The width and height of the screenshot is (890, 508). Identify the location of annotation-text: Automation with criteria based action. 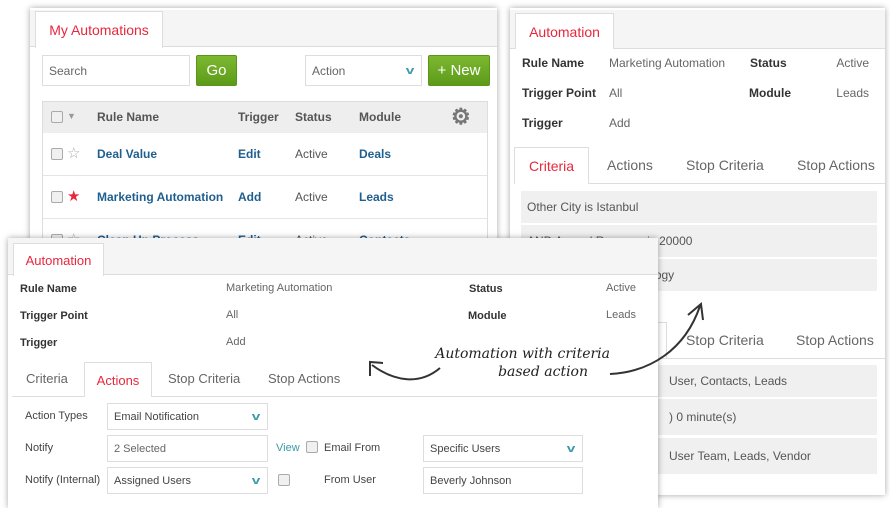
(520, 363).